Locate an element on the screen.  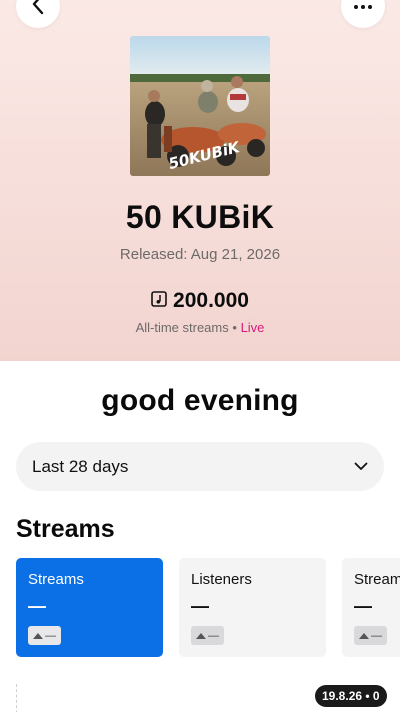
music-note-icon is located at coordinates (159, 301).